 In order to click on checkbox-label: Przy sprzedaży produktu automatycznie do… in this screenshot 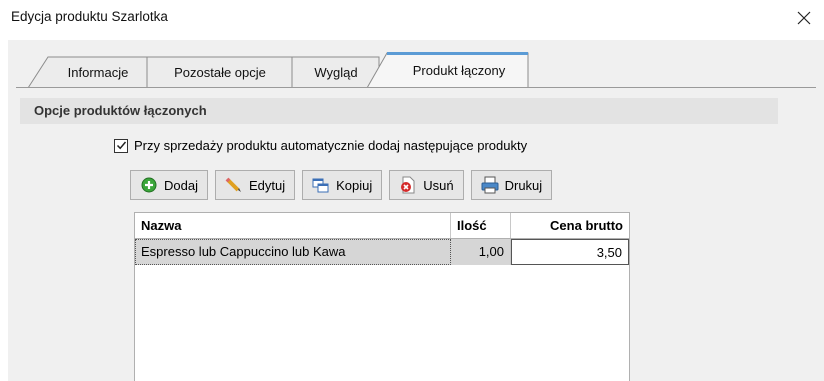, I will do `click(331, 145)`.